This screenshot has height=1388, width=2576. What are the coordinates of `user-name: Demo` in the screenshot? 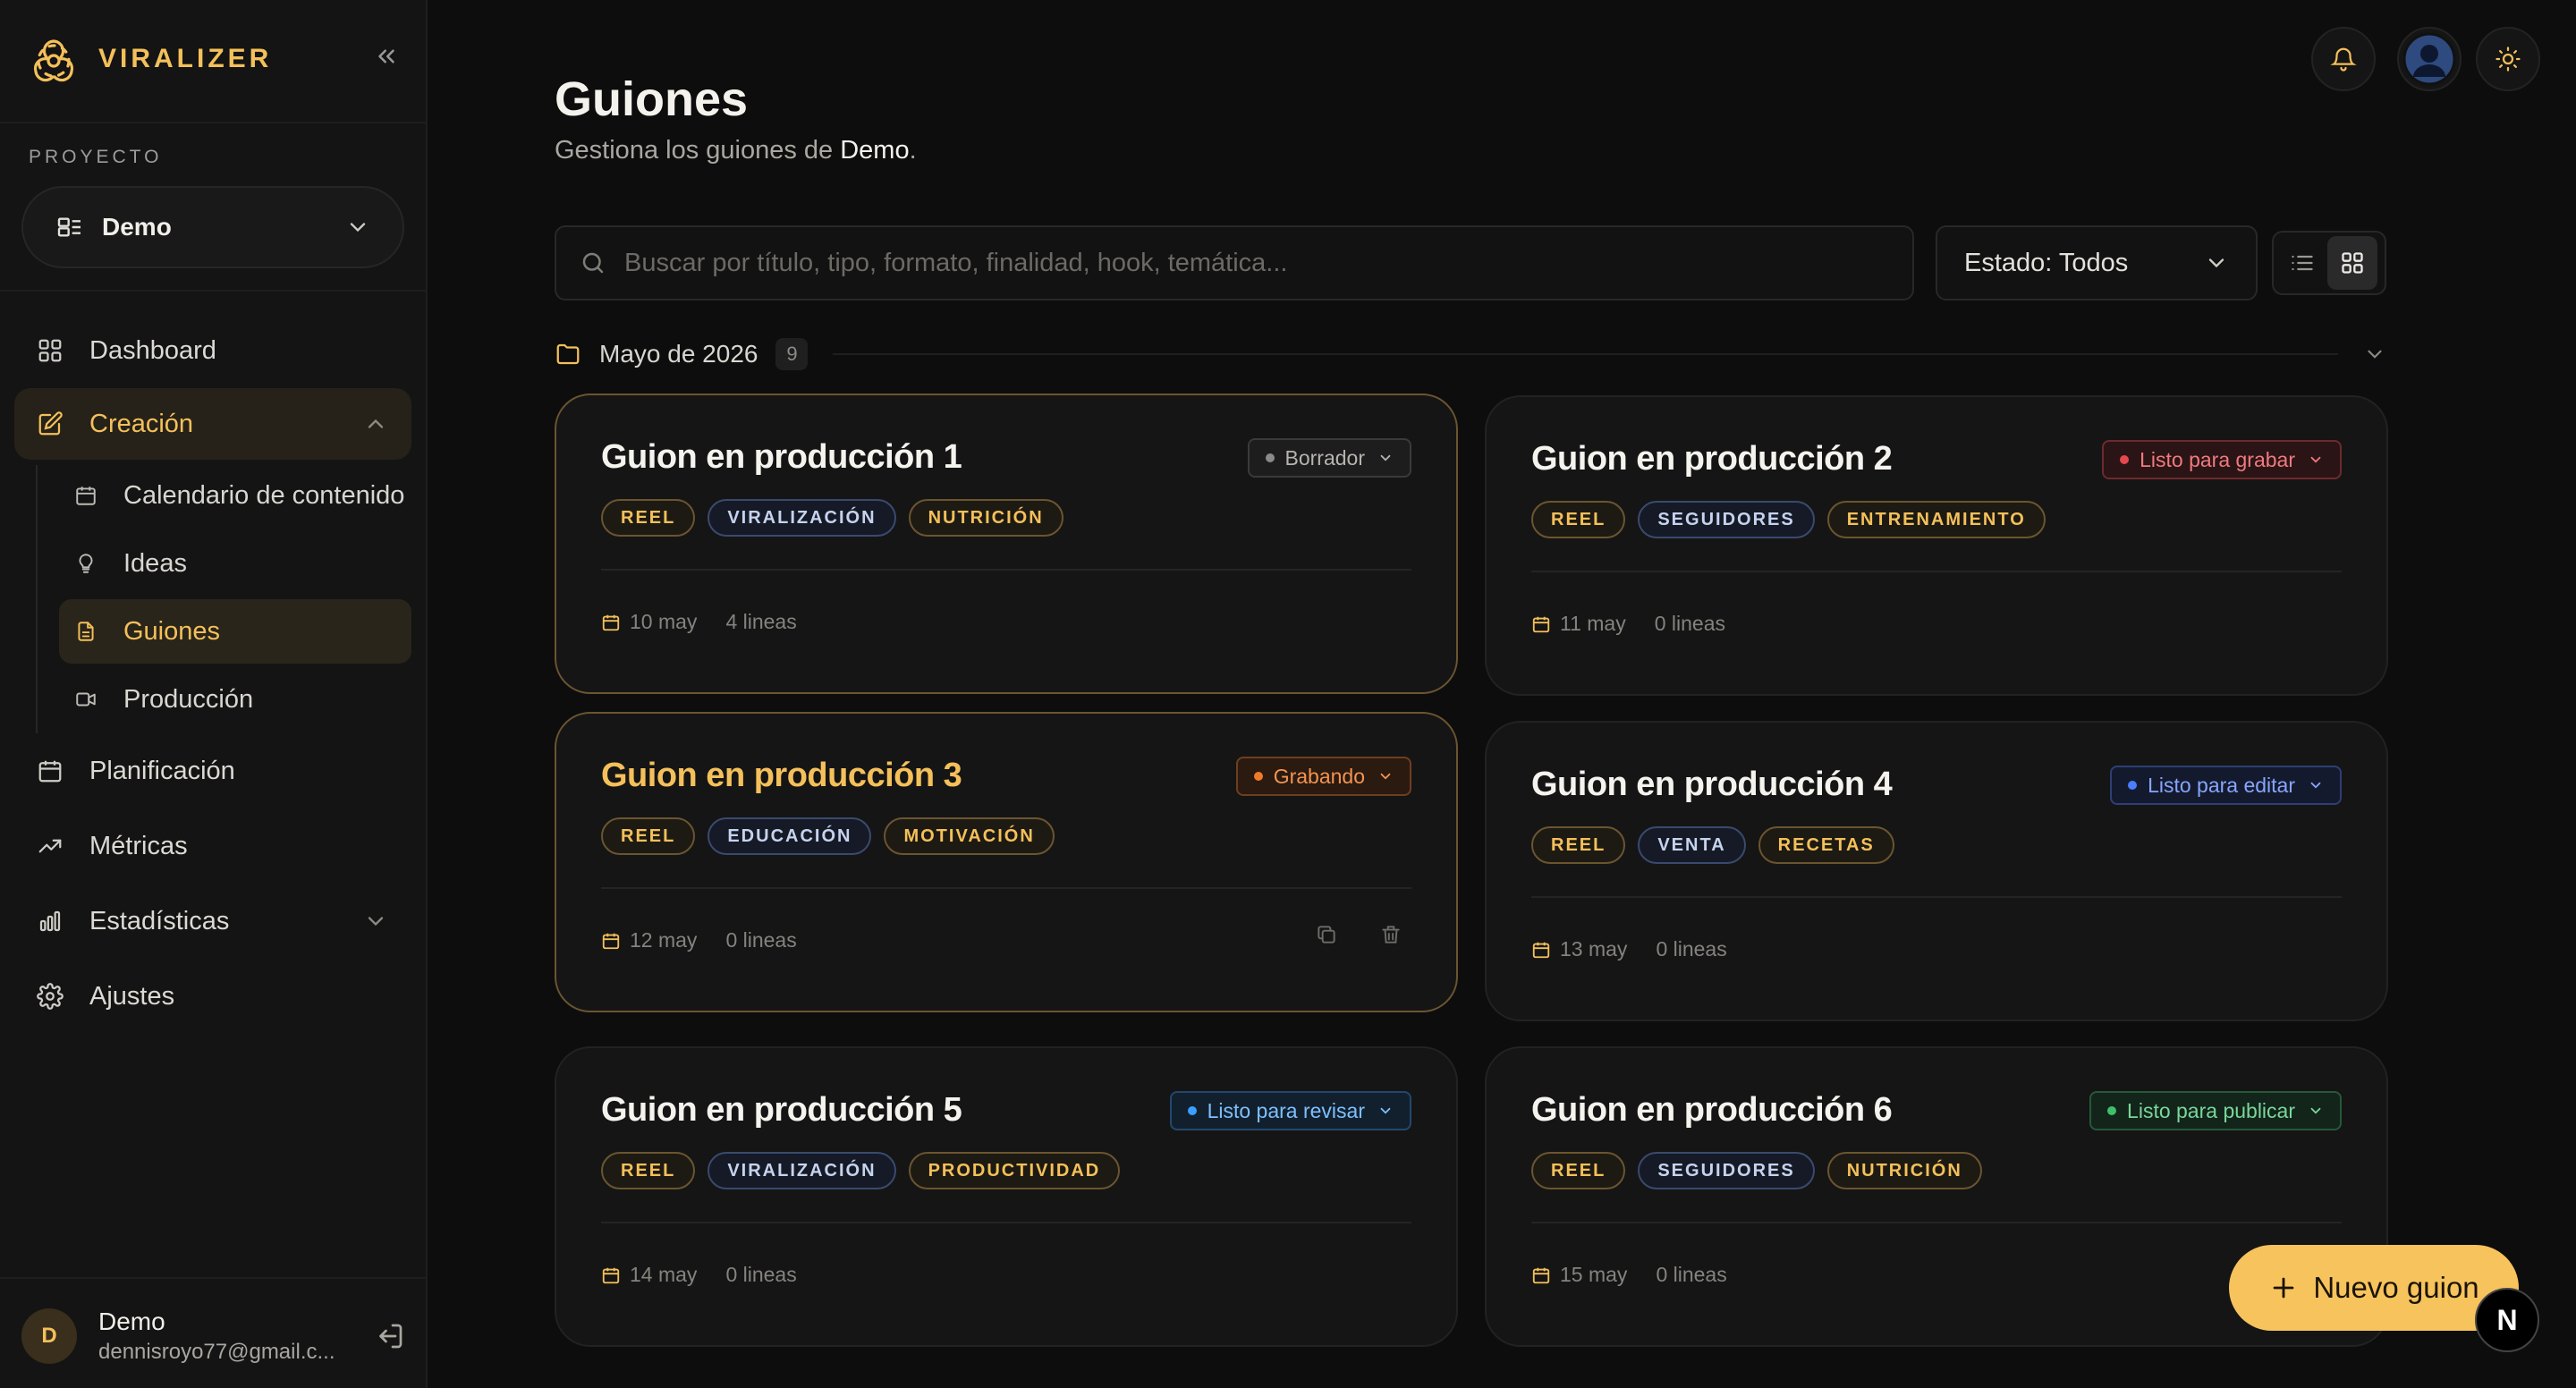 It's located at (131, 1322).